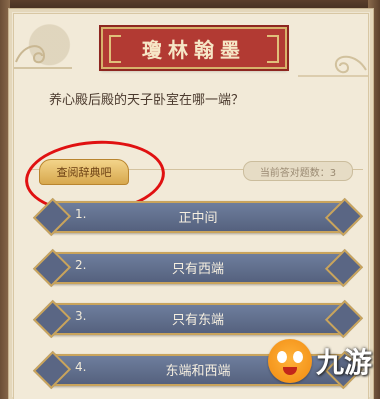 The height and width of the screenshot is (399, 380). I want to click on option-button-3: 3. 只有东端, so click(198, 319).